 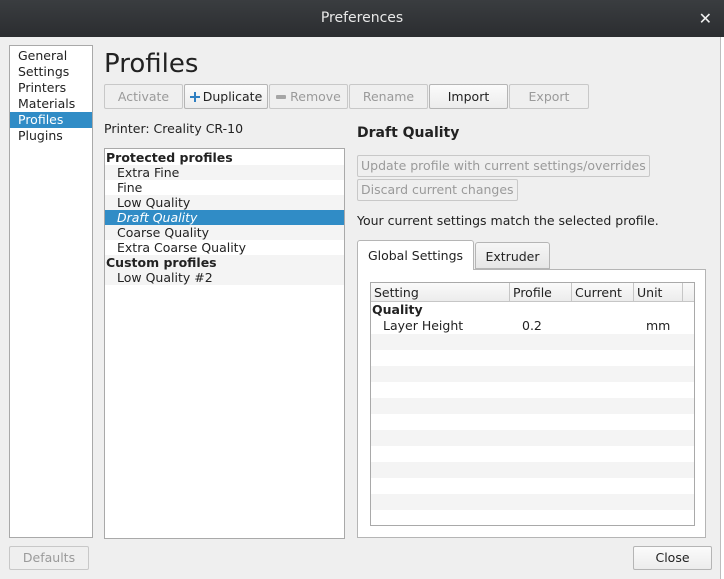 I want to click on import-button: Import, so click(x=468, y=96).